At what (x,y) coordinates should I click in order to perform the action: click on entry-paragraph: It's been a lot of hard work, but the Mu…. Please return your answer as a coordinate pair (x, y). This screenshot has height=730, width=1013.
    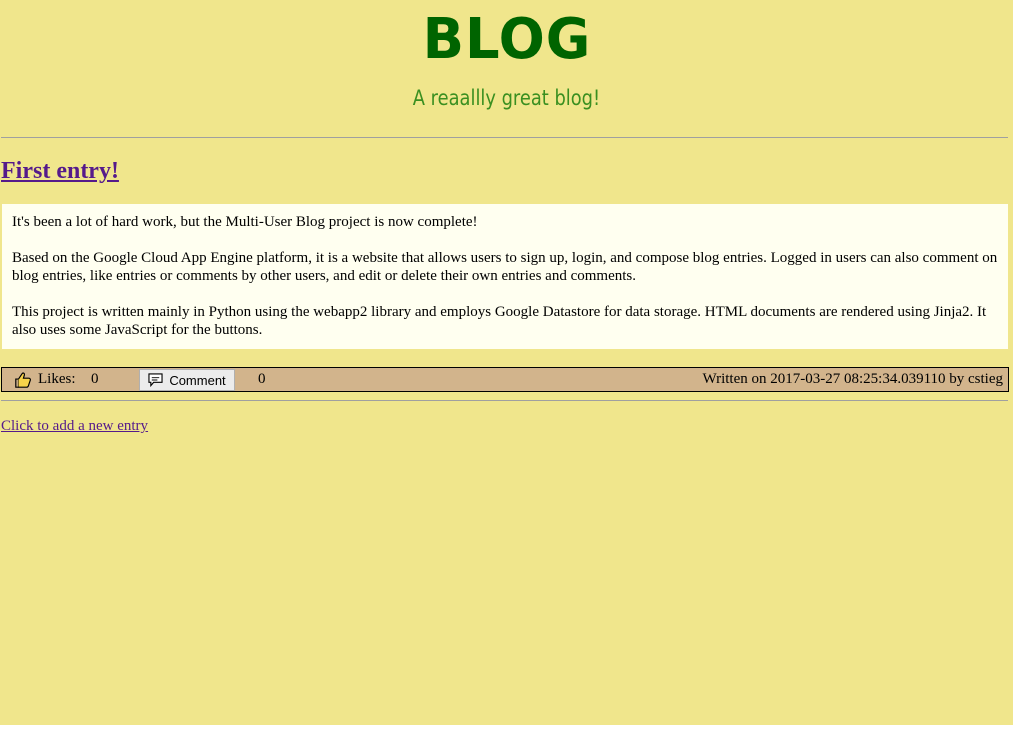
    Looking at the image, I should click on (245, 222).